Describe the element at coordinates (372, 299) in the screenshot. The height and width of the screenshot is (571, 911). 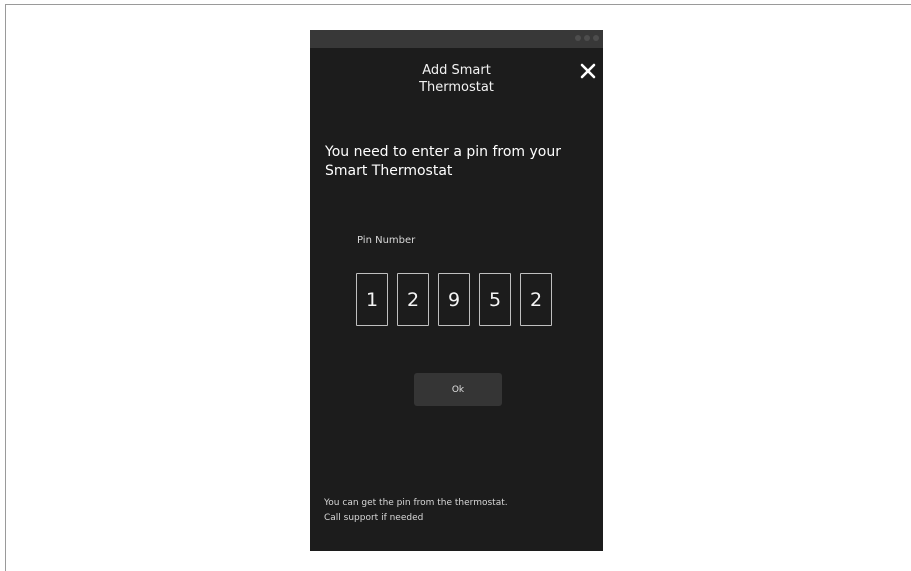
I see `pin-digit-1-input: 1` at that location.